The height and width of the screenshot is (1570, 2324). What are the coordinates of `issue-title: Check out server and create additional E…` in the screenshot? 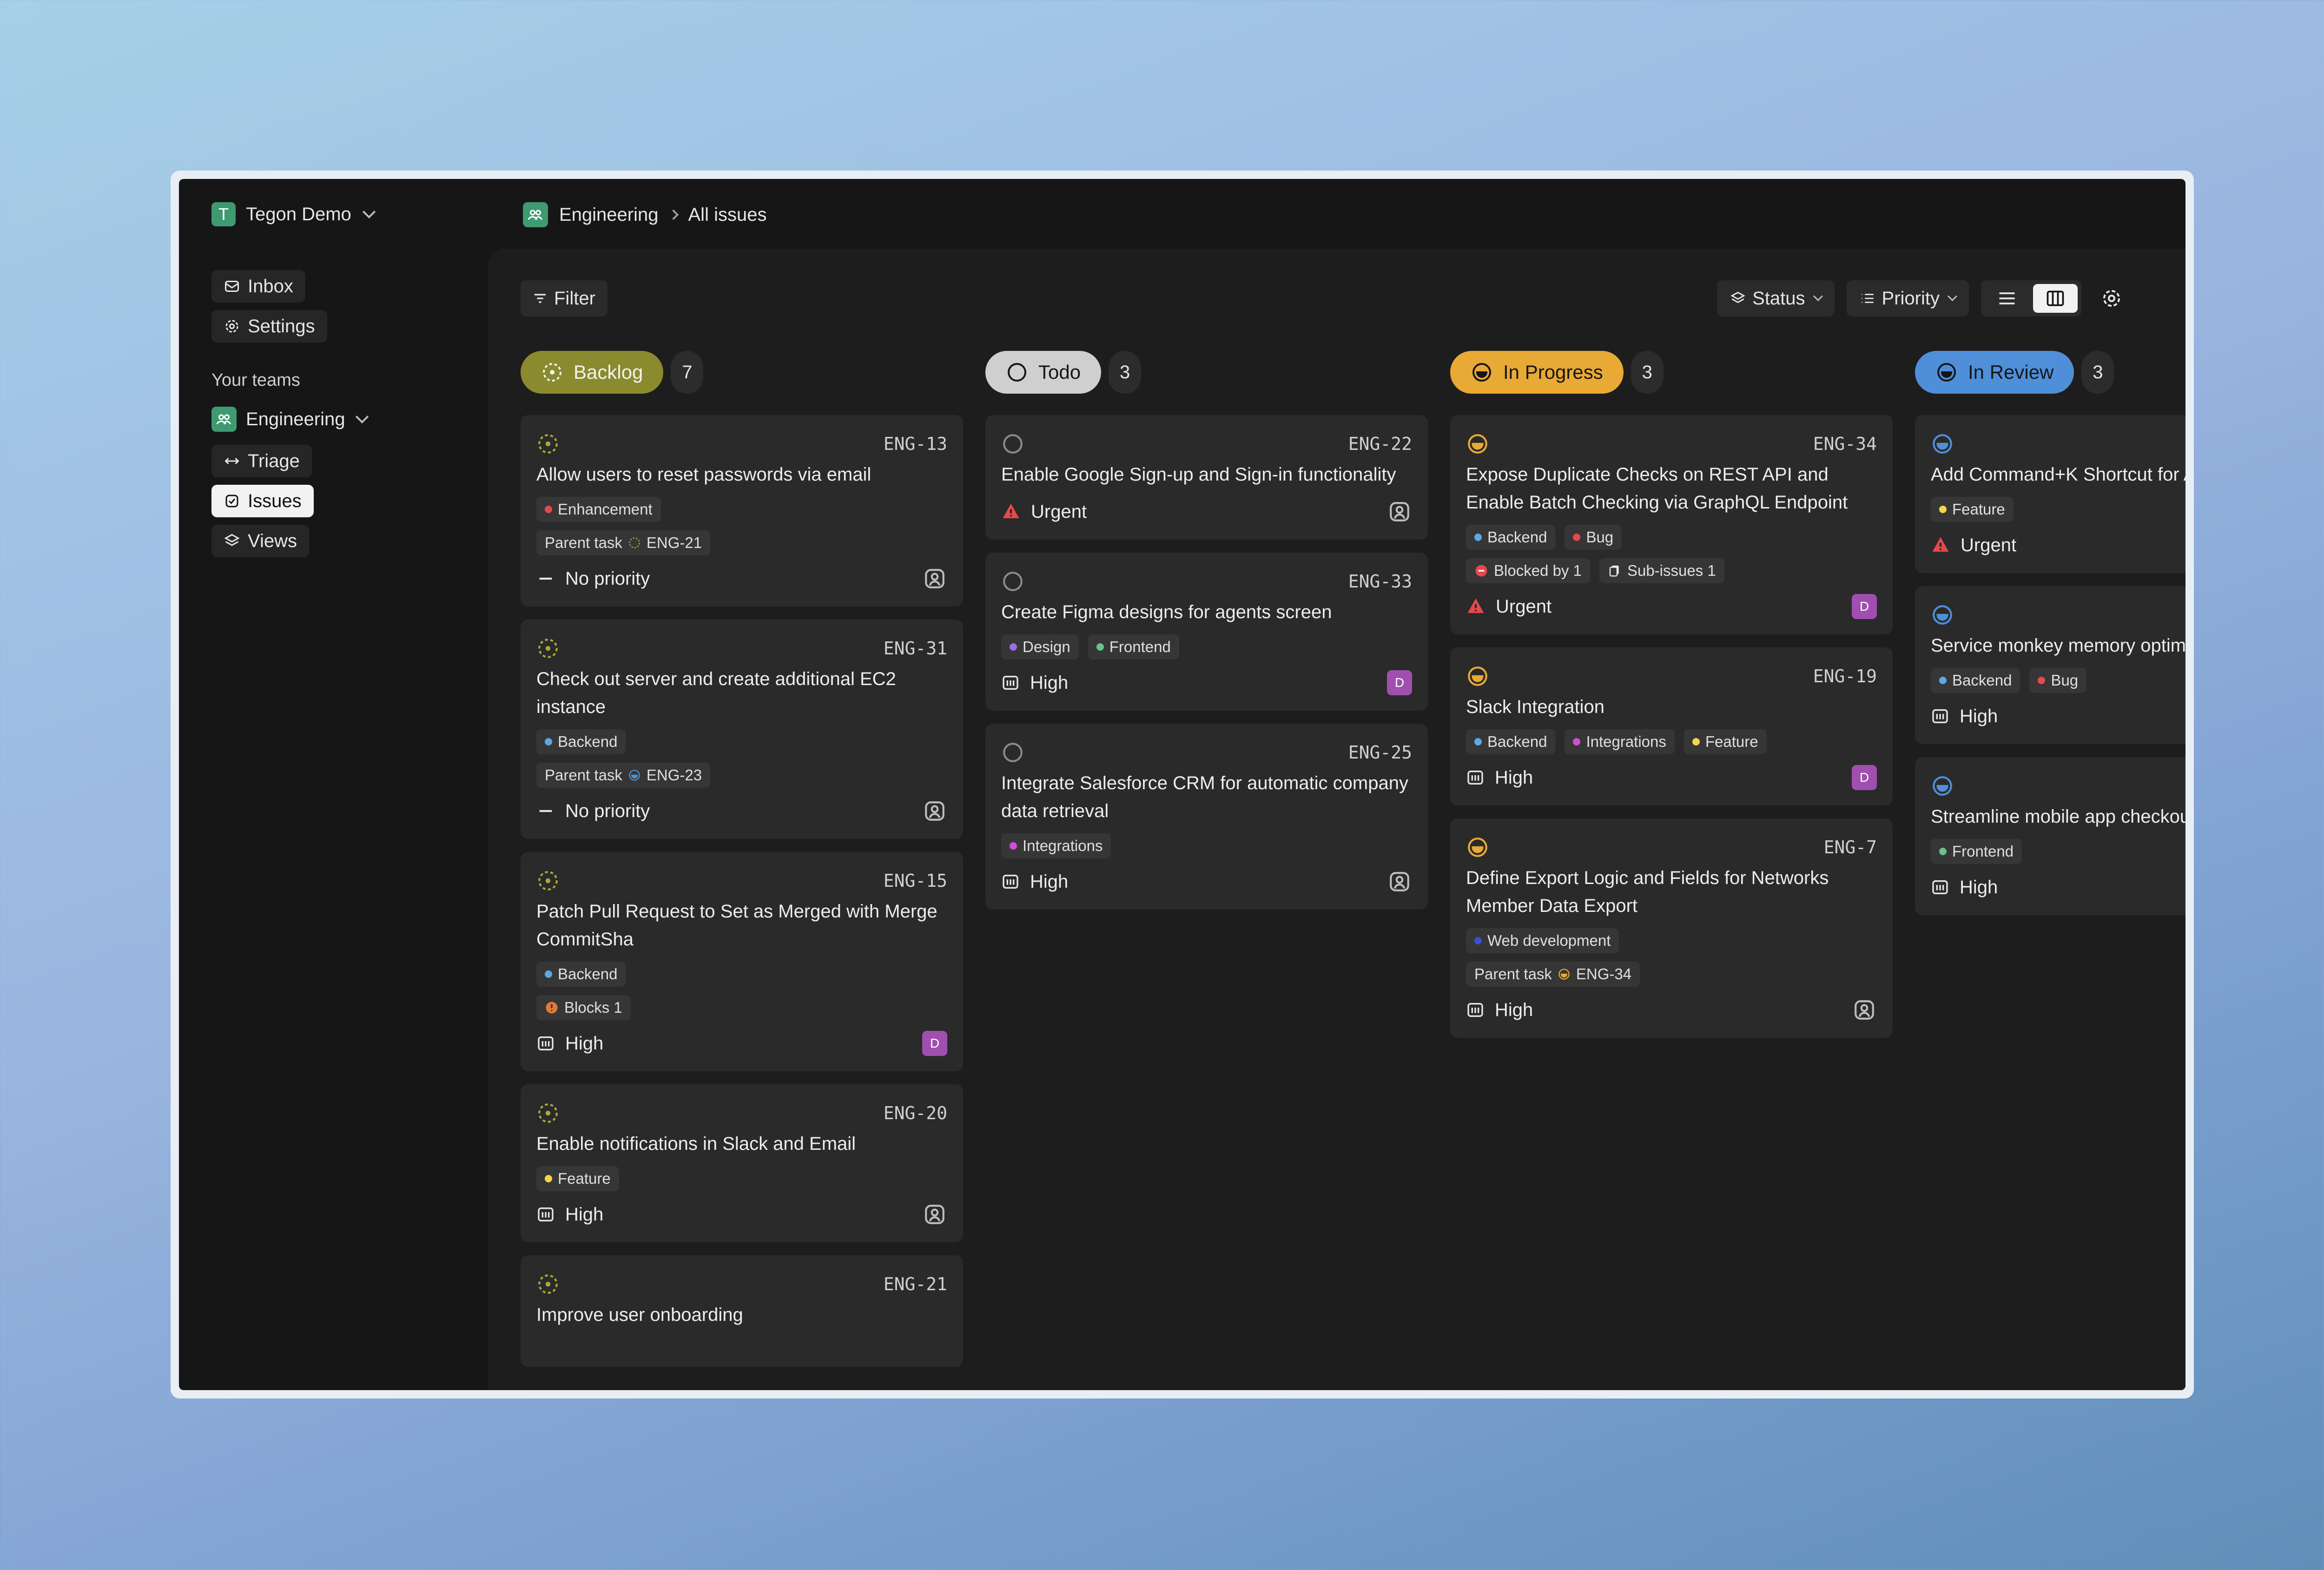 It's located at (716, 693).